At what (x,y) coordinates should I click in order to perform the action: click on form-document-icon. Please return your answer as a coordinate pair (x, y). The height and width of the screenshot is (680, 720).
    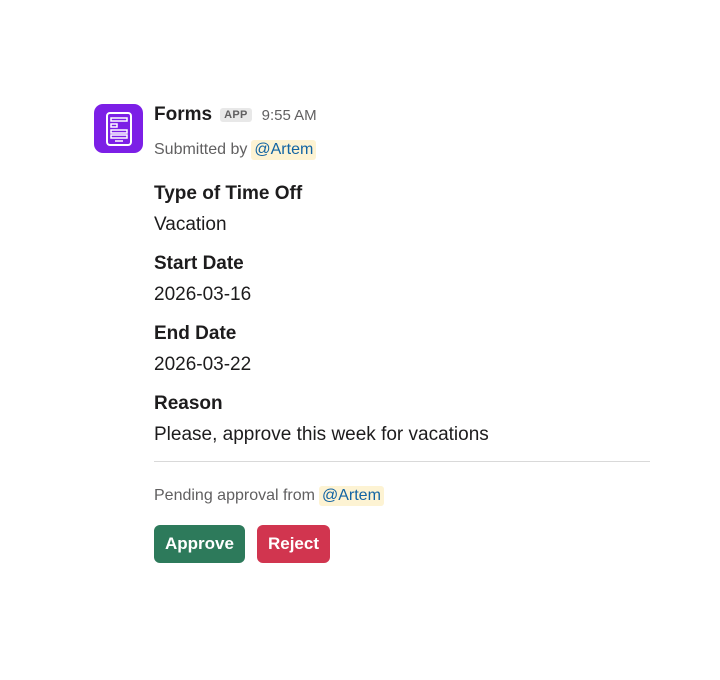
    Looking at the image, I should click on (118, 128).